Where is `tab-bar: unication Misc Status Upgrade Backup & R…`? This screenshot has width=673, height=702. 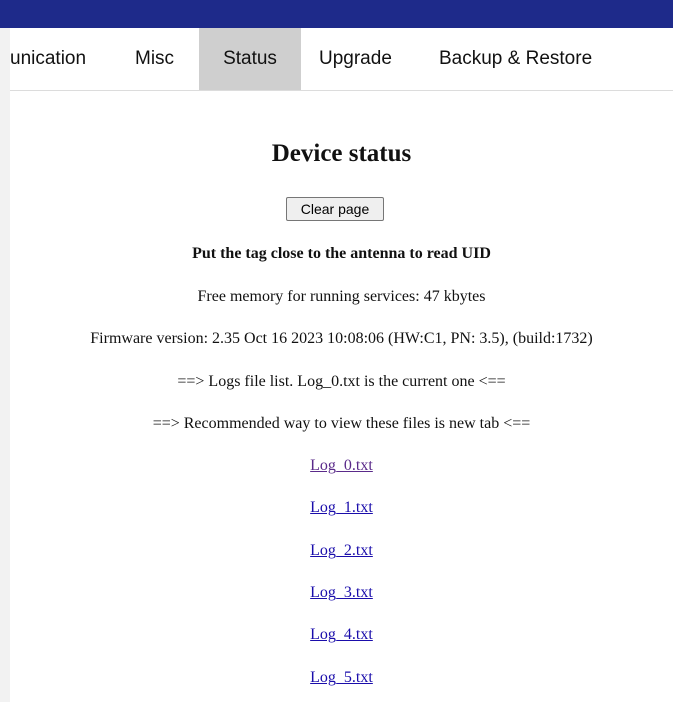
tab-bar: unication Misc Status Upgrade Backup & R… is located at coordinates (341, 59).